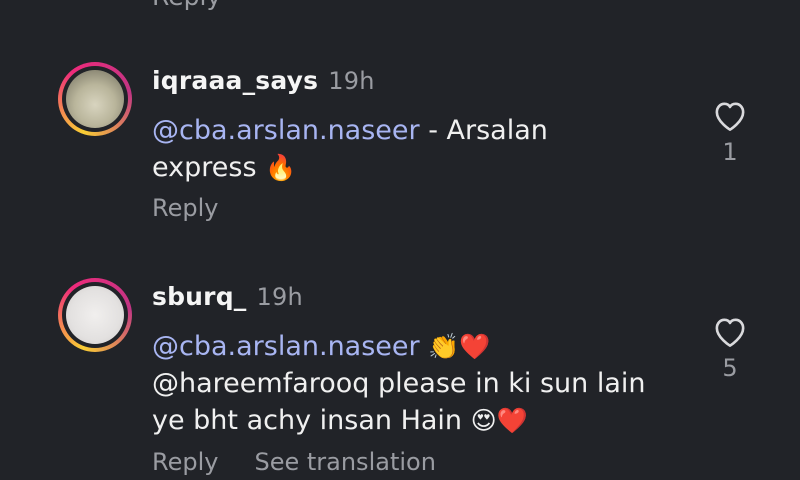  Describe the element at coordinates (344, 462) in the screenshot. I see `see-translation-button: See translation` at that location.